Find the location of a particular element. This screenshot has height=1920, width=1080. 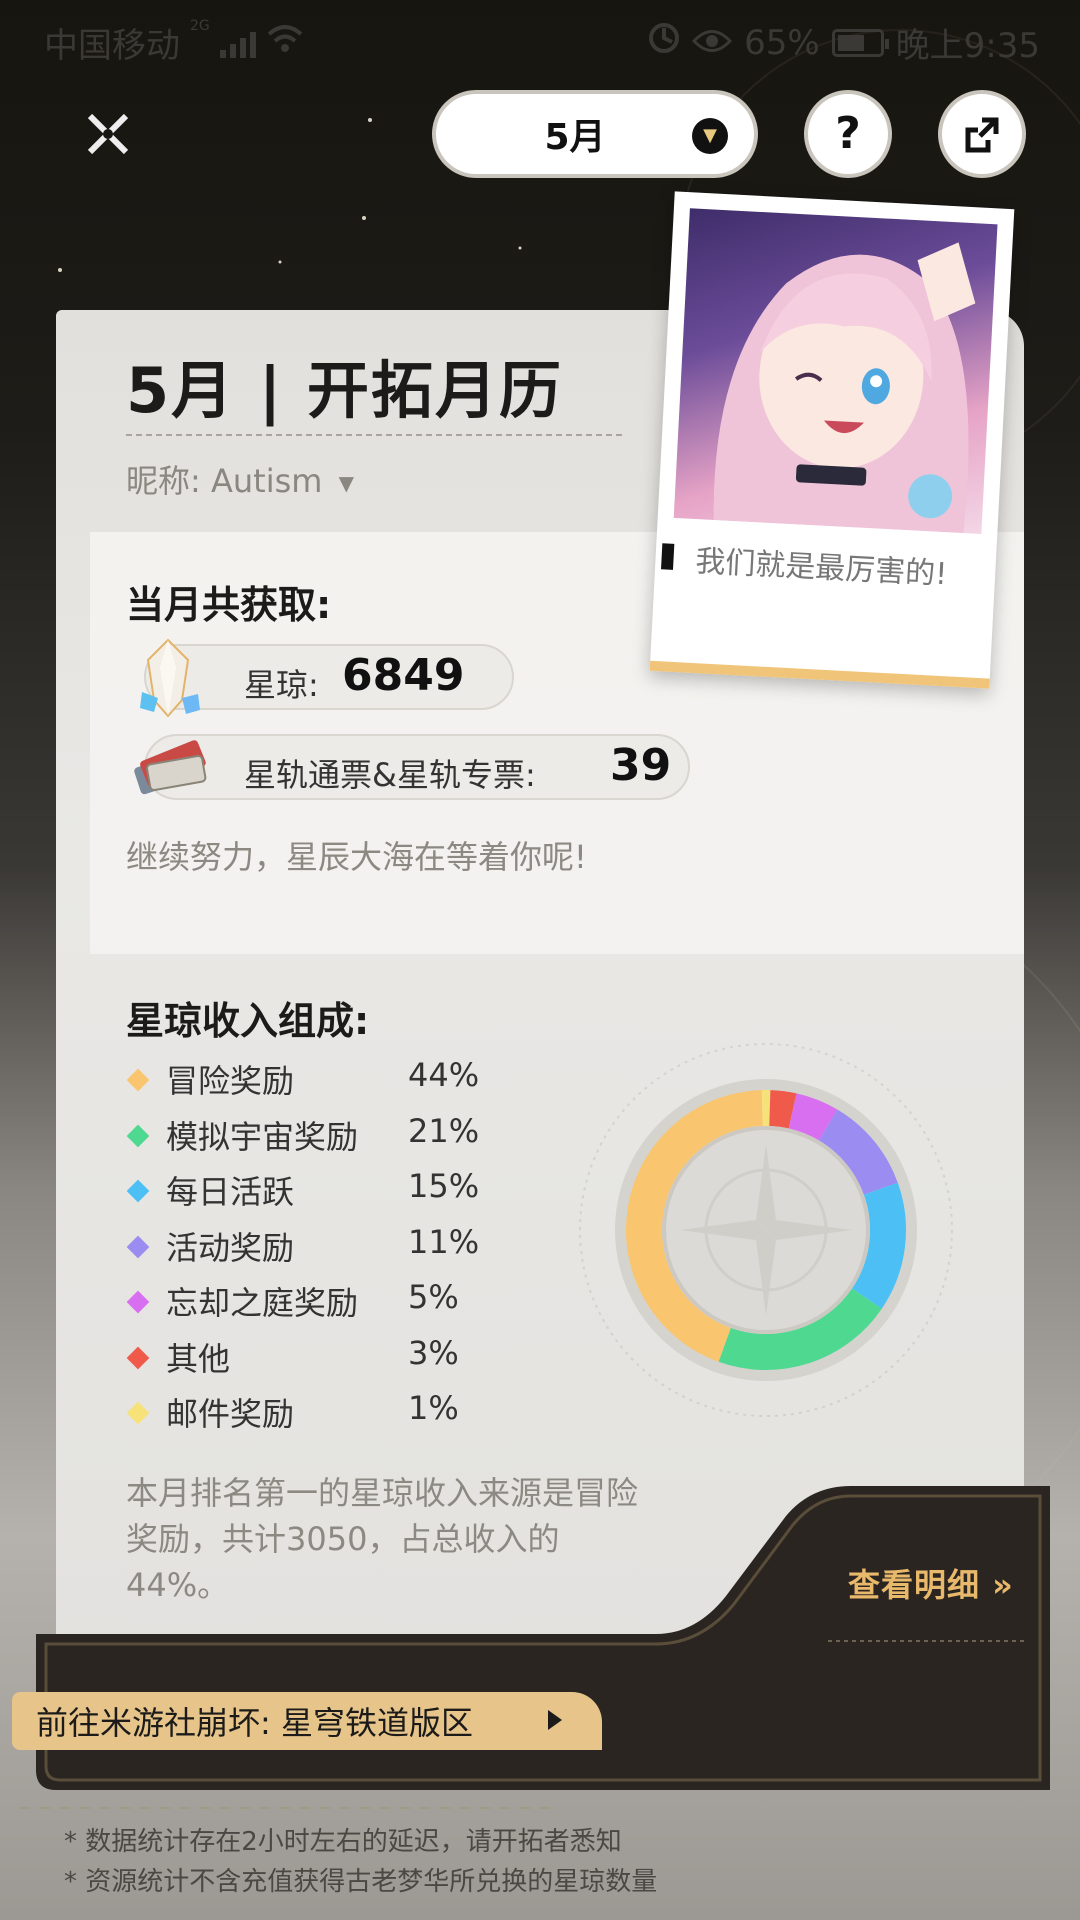

goto-forum-label: 前往米游社崩坏: 星穹铁道版区 is located at coordinates (254, 1723).